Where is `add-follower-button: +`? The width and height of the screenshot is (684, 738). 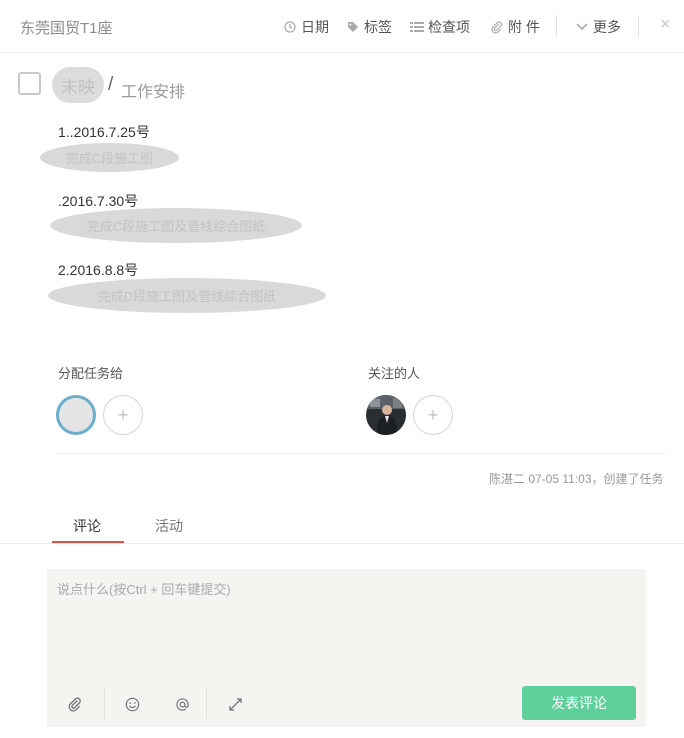 add-follower-button: + is located at coordinates (433, 415).